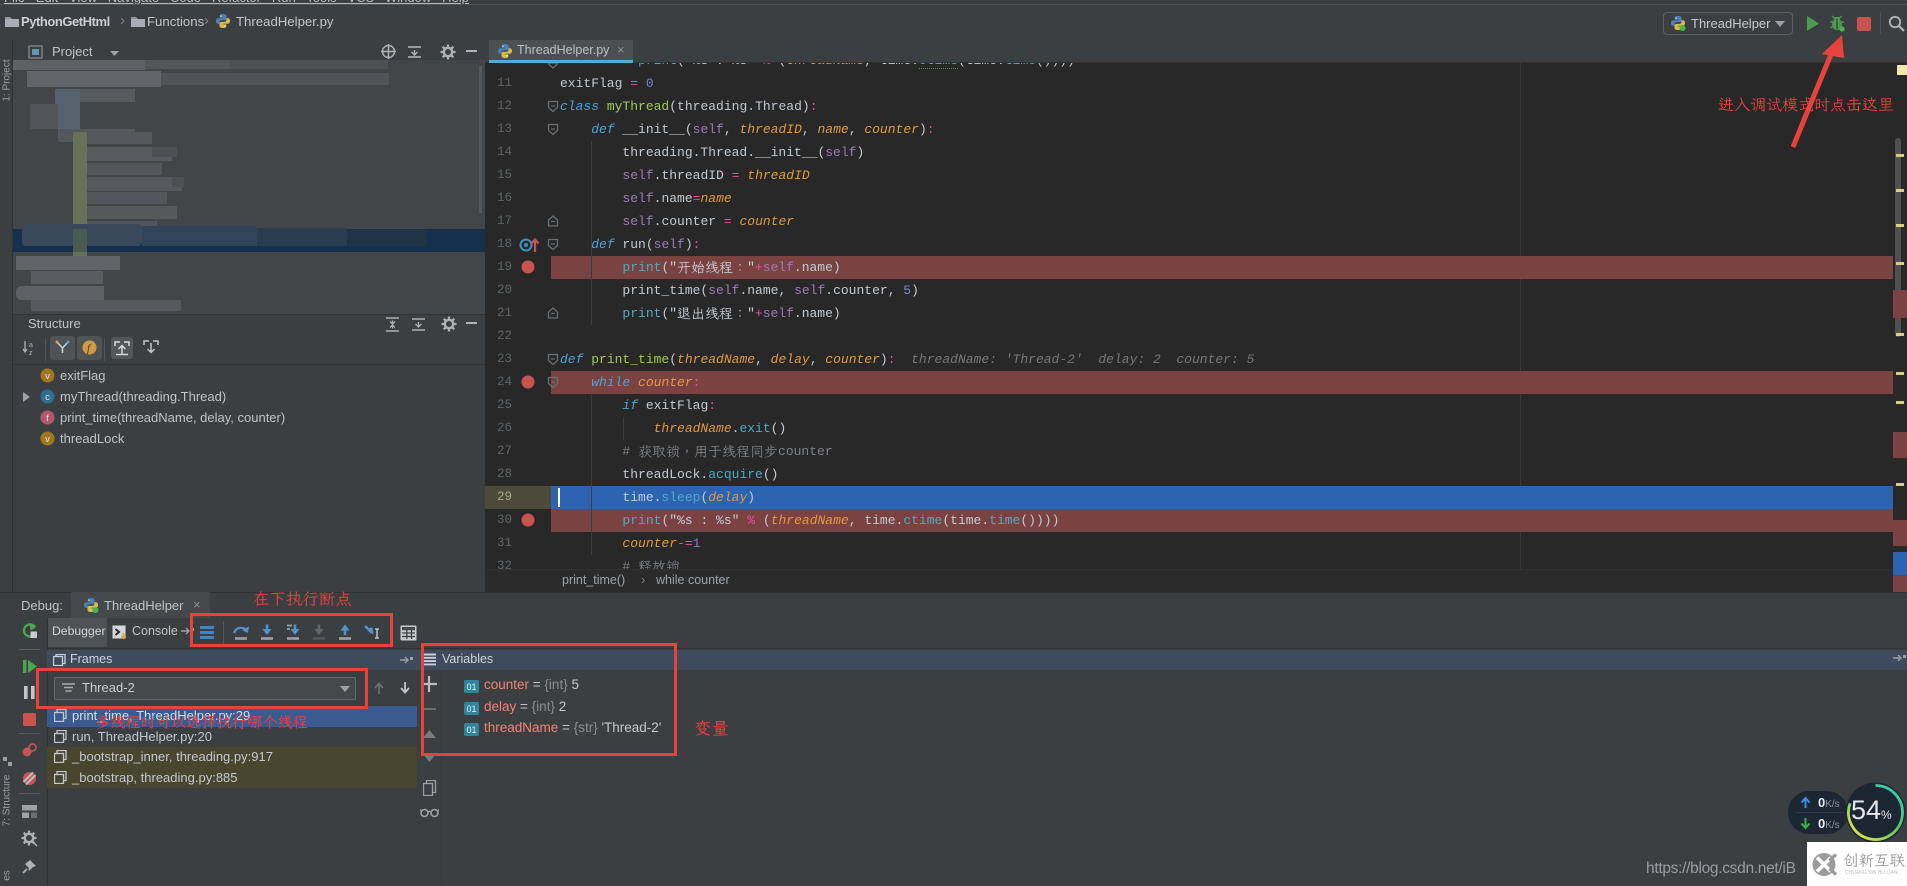  What do you see at coordinates (31, 353) in the screenshot?
I see `svg-text: z` at bounding box center [31, 353].